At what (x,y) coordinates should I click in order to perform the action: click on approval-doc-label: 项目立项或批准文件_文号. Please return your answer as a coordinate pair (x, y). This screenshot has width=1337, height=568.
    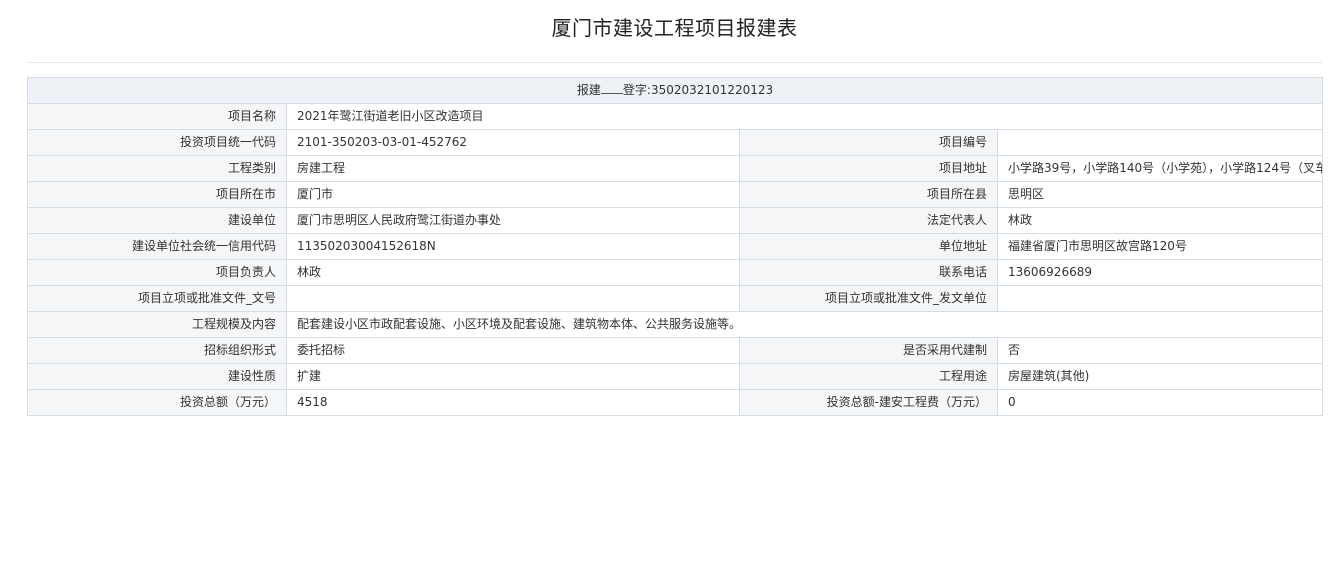
    Looking at the image, I should click on (157, 298).